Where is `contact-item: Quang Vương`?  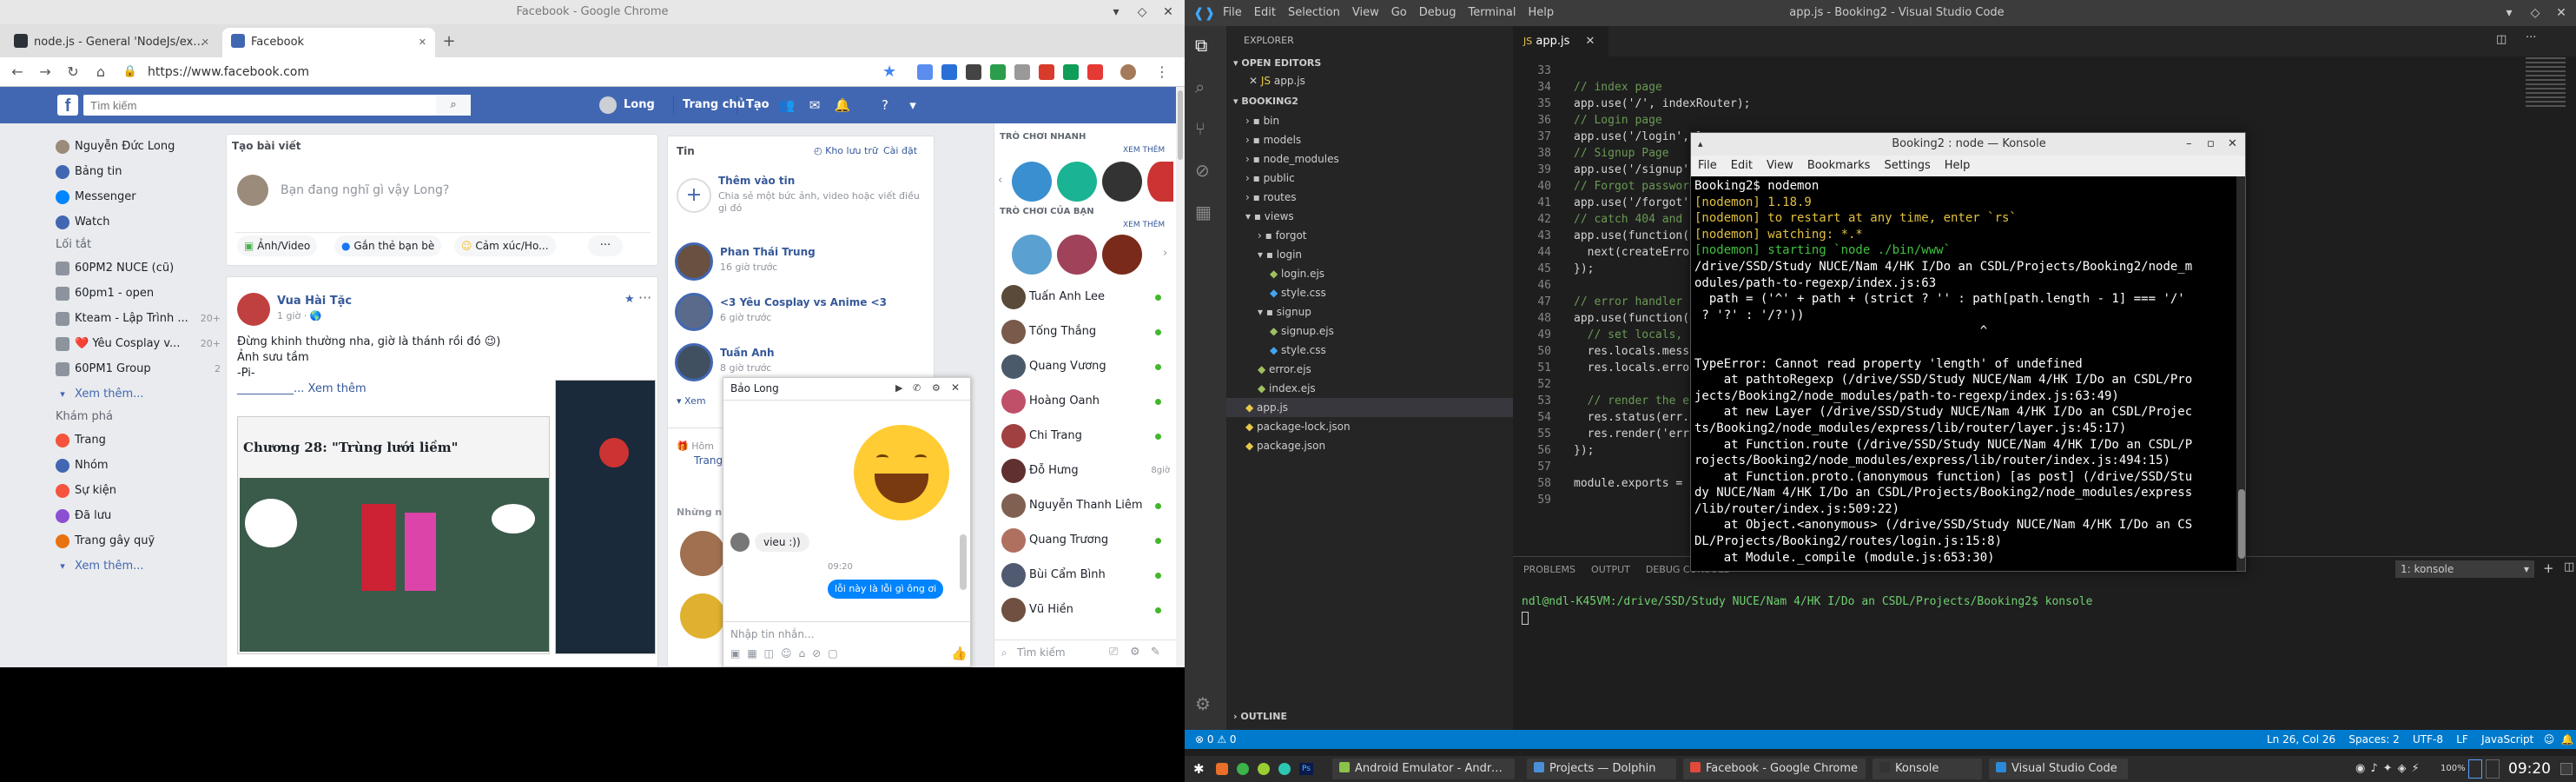 contact-item: Quang Vương is located at coordinates (1085, 366).